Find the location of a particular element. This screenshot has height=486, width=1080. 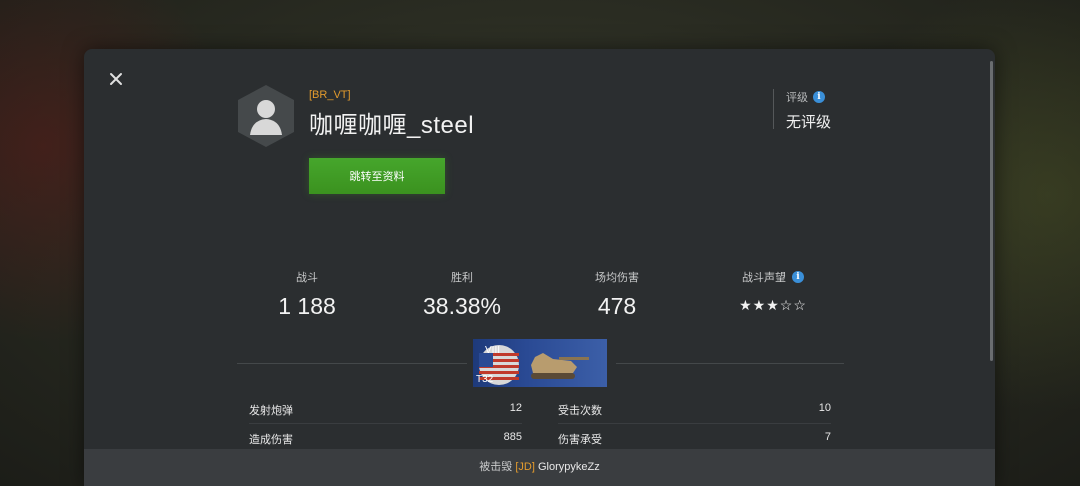

stat-avg-damage: 场均伤害 478 is located at coordinates (617, 294).